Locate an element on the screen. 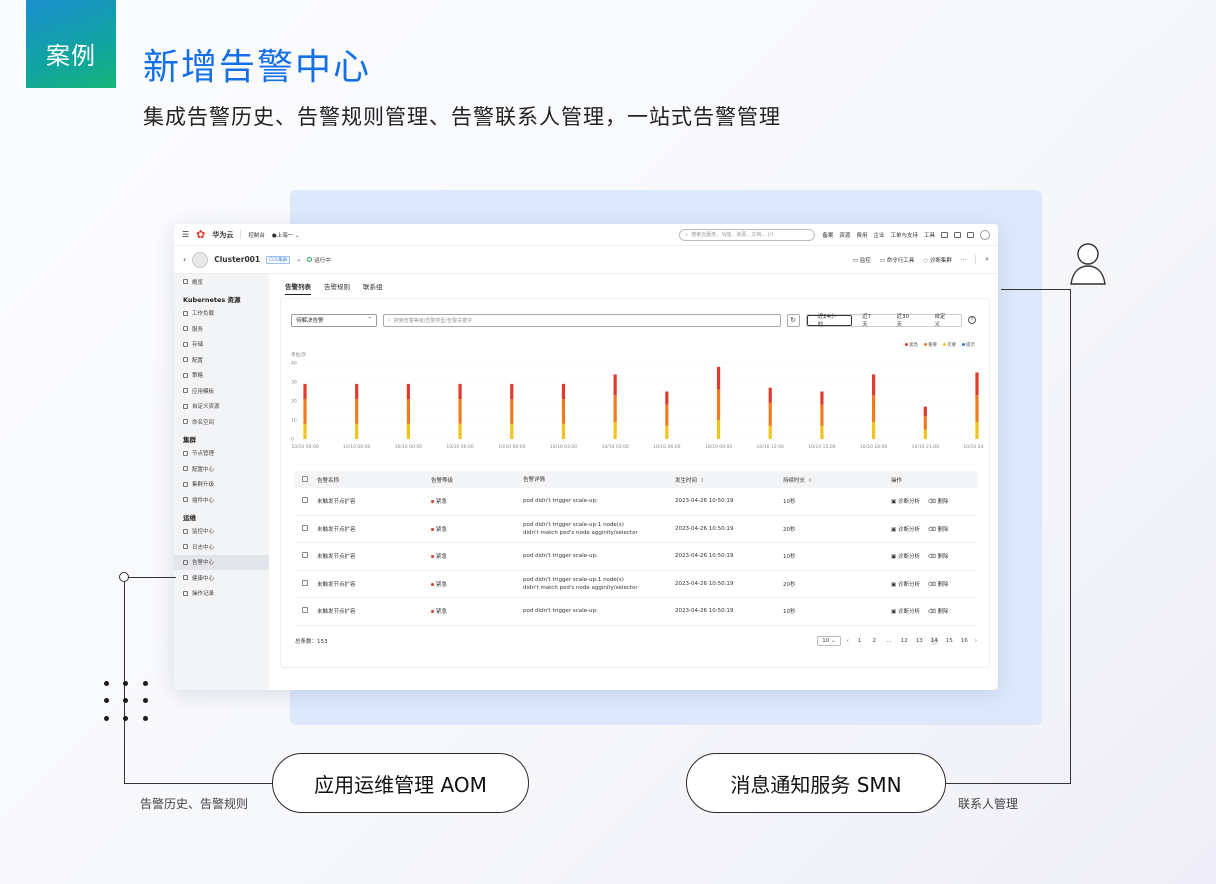  dot is located at coordinates (106, 718).